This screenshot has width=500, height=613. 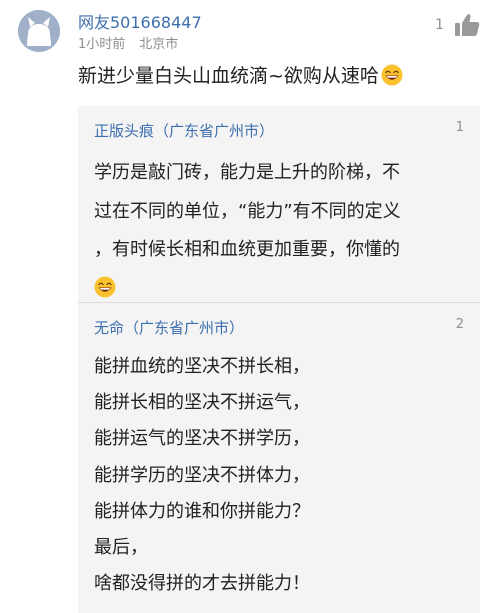 I want to click on comment-username: 网友501668447, so click(x=140, y=21).